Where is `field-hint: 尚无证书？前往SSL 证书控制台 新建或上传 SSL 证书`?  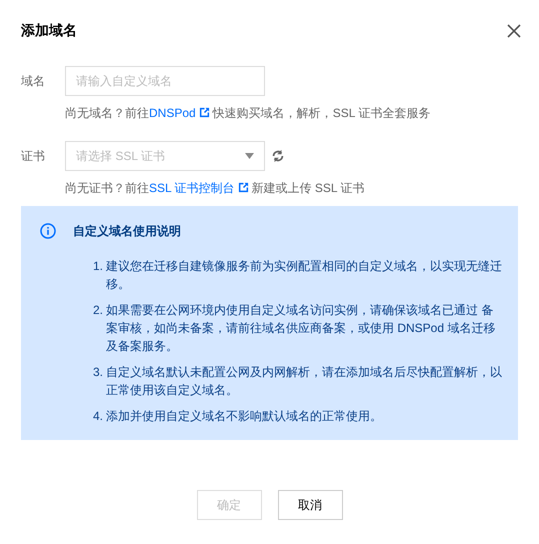
field-hint: 尚无证书？前往SSL 证书控制台 新建或上传 SSL 证书 is located at coordinates (214, 188).